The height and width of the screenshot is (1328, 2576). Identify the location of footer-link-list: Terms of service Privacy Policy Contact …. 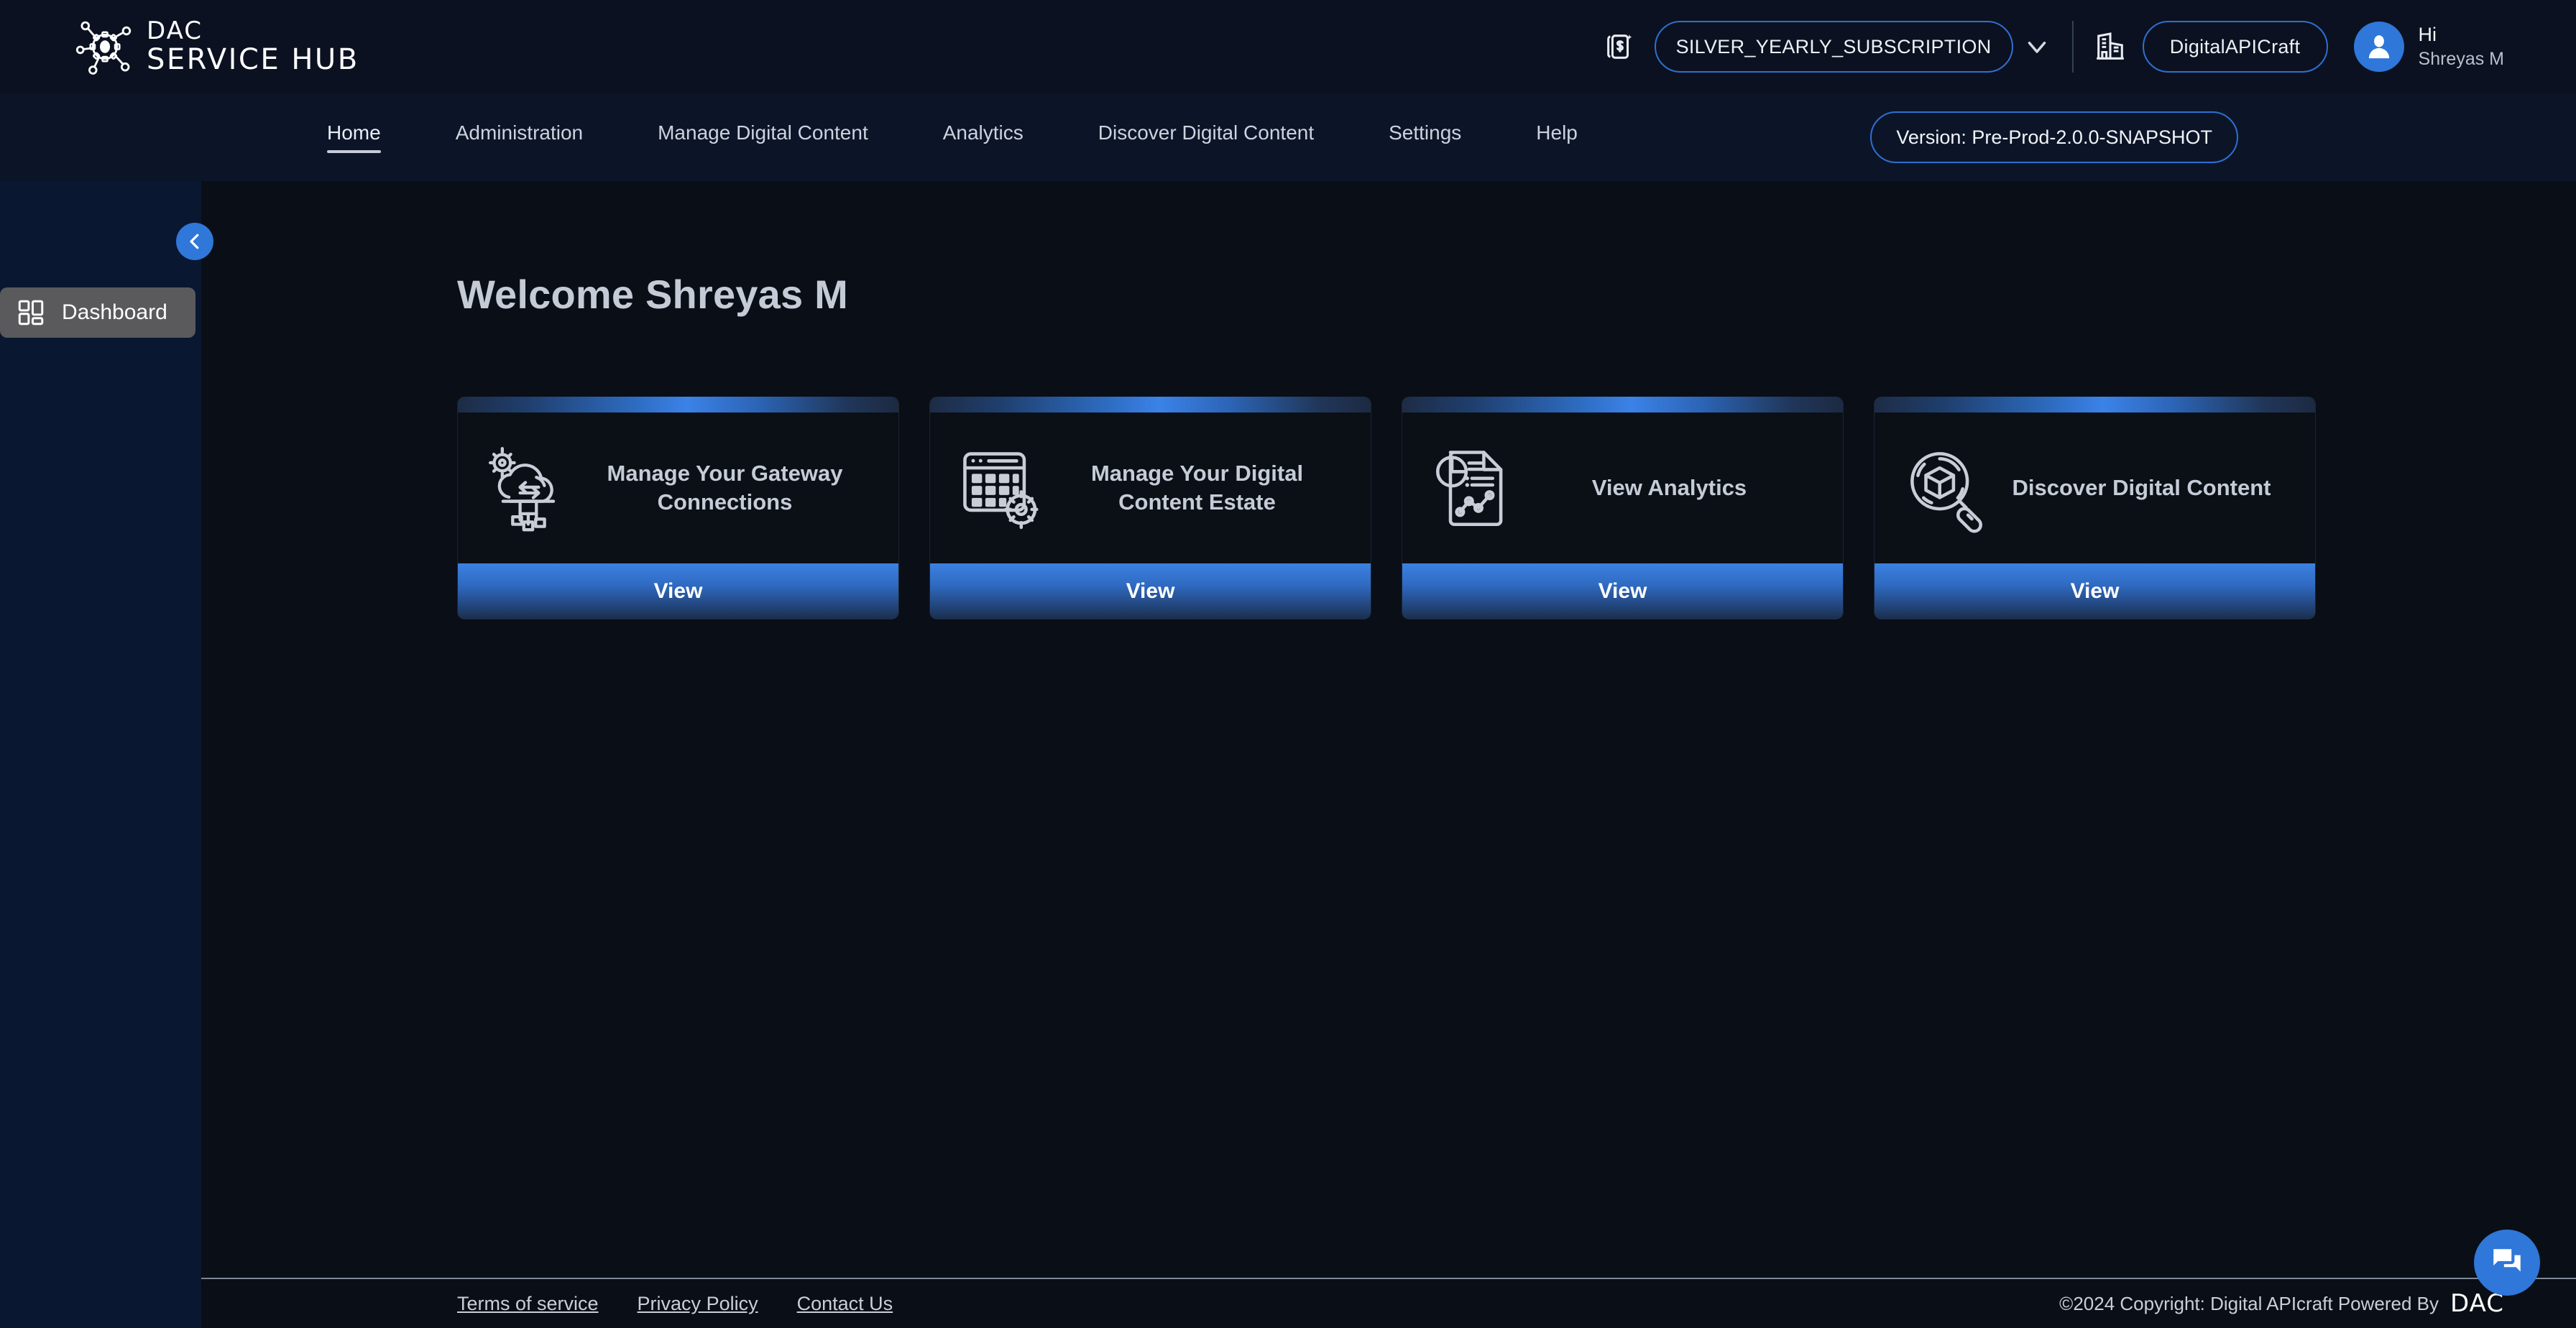
(675, 1304).